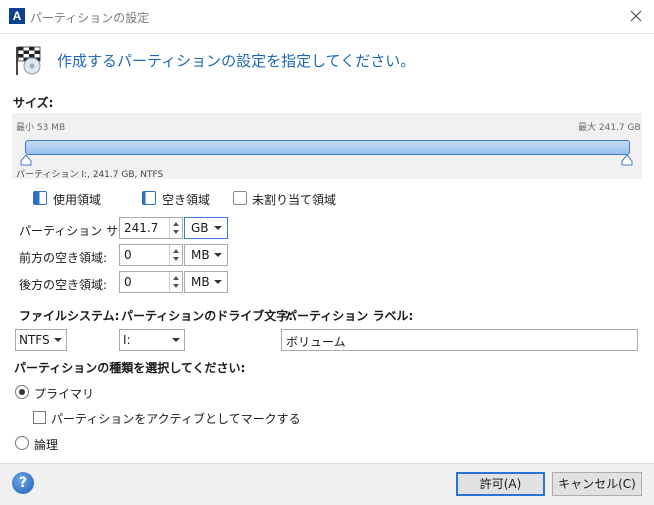 Image resolution: width=654 pixels, height=505 pixels. Describe the element at coordinates (33, 103) in the screenshot. I see `size-label: サイズ:` at that location.